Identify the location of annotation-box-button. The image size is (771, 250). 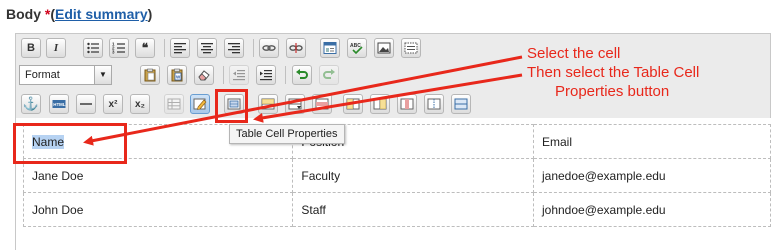
(231, 106).